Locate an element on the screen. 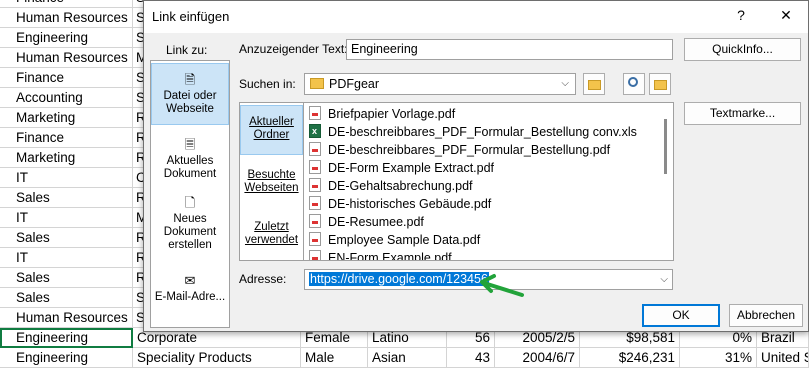 The width and height of the screenshot is (809, 368). file-name: DE-Gehaltsabrechung.pdf is located at coordinates (400, 186).